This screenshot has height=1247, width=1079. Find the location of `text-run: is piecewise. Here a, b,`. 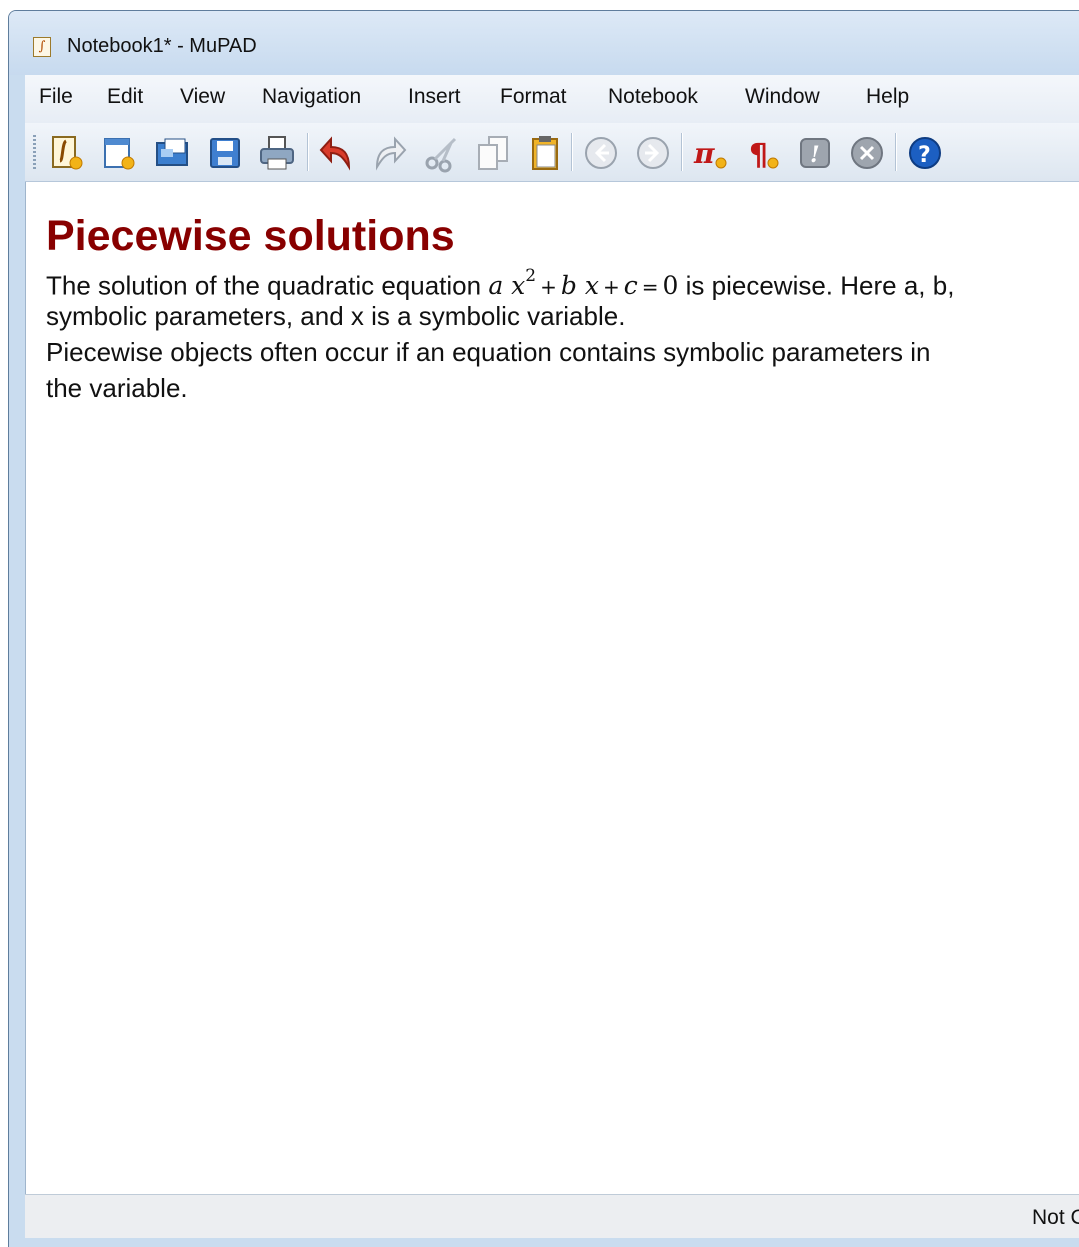

text-run: is piecewise. Here a, b, is located at coordinates (816, 285).